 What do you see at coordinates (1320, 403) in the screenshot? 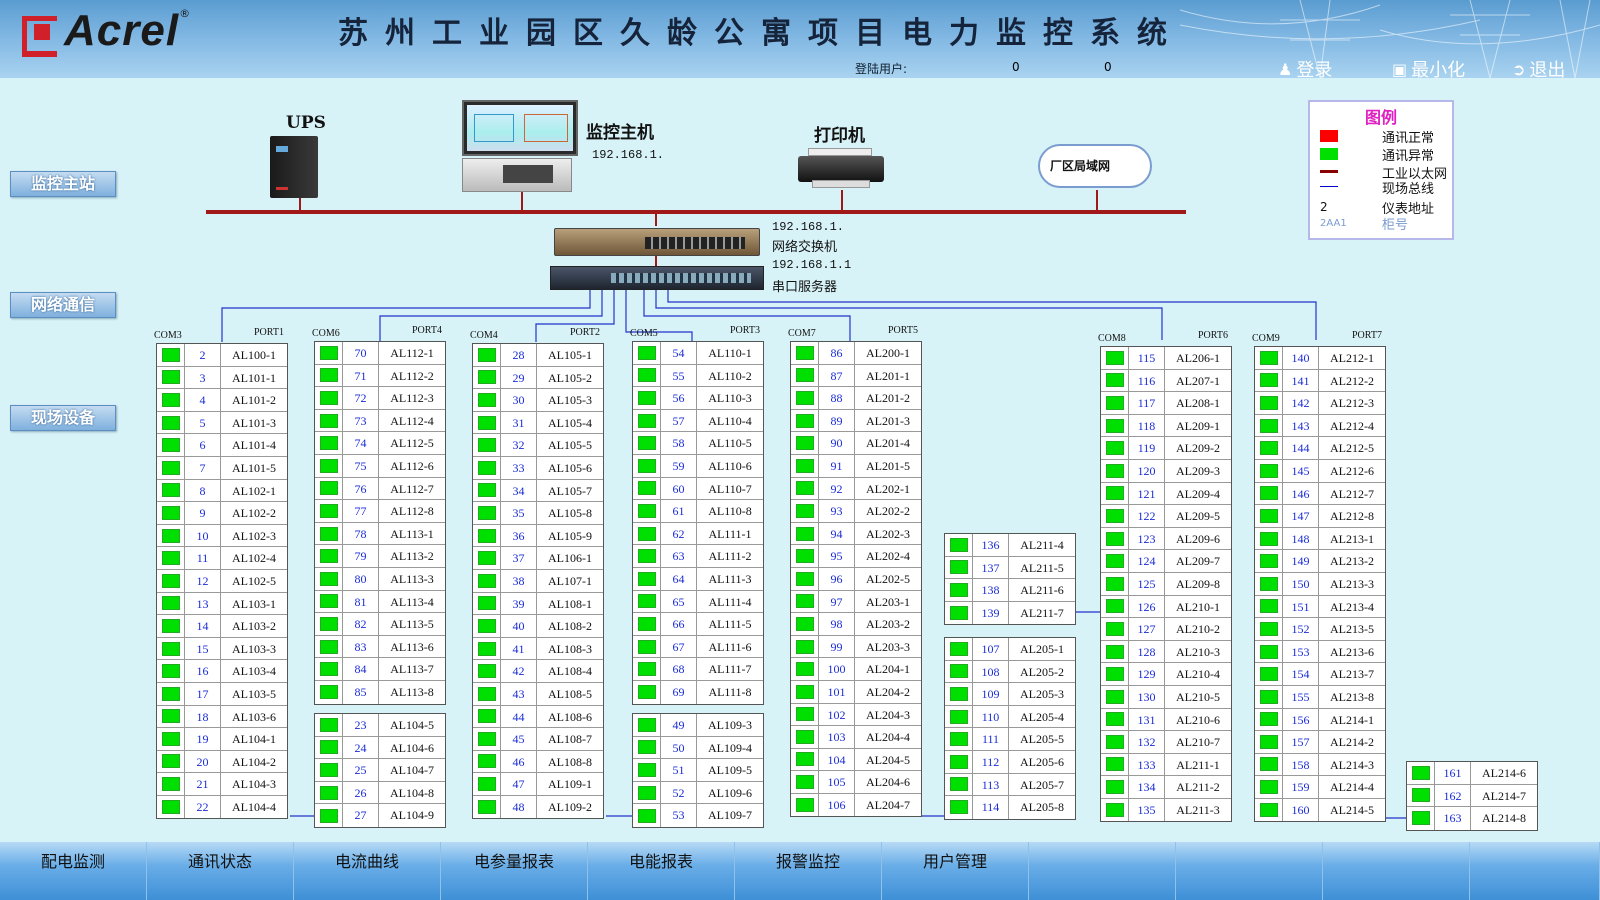
I see `device-row: 142 AL212-3` at bounding box center [1320, 403].